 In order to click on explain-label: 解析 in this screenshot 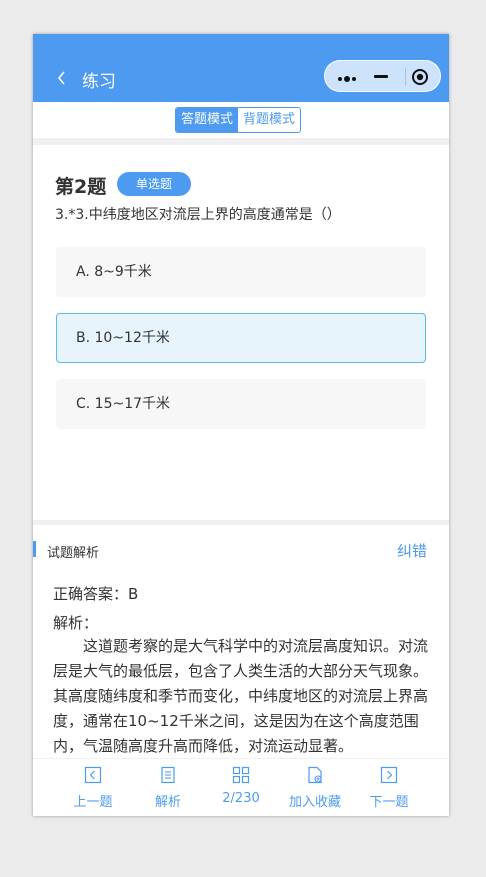, I will do `click(167, 802)`.